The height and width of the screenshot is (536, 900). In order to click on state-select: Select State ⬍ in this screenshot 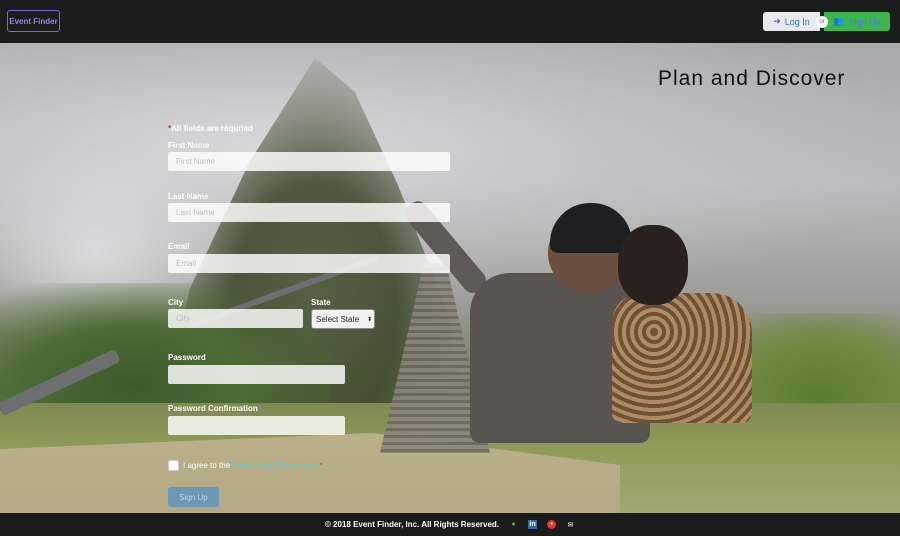, I will do `click(343, 319)`.